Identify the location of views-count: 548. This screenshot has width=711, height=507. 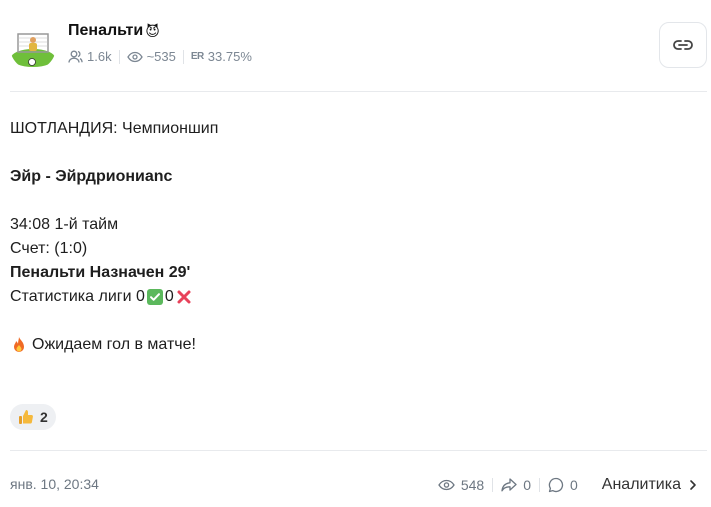
(472, 485).